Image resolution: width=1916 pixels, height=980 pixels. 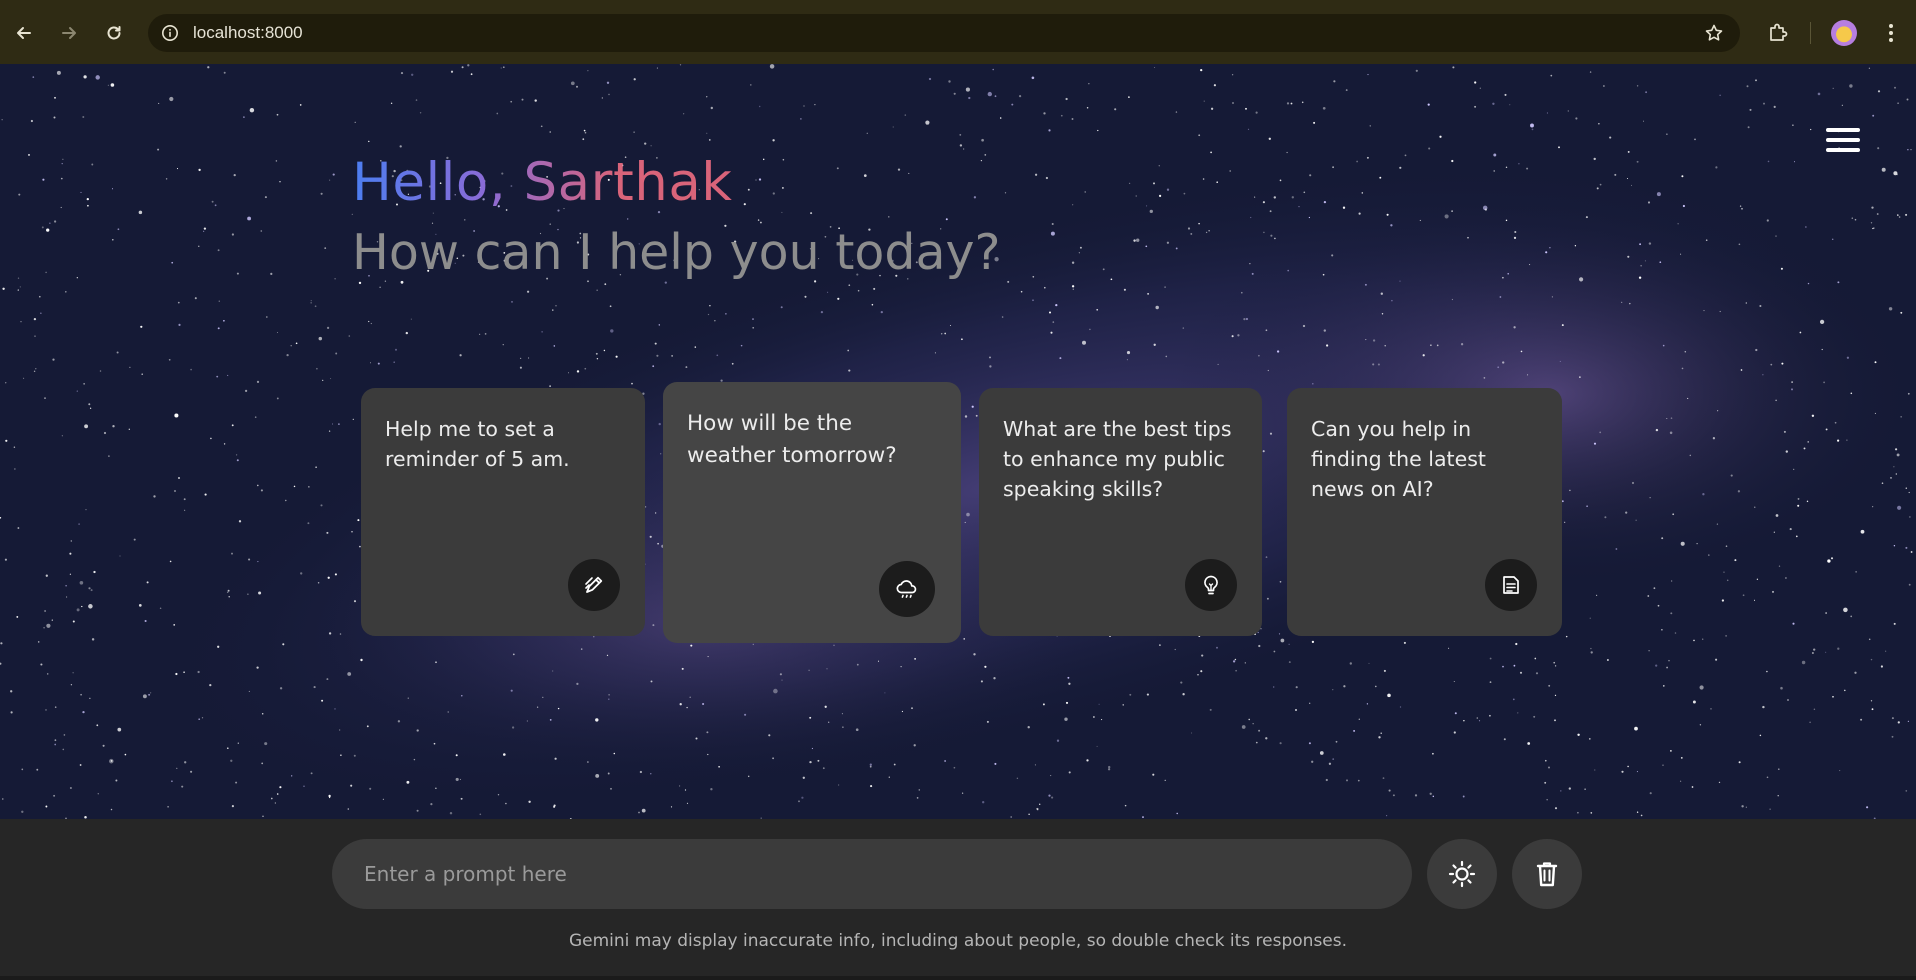 I want to click on delete-chat-button, so click(x=1547, y=874).